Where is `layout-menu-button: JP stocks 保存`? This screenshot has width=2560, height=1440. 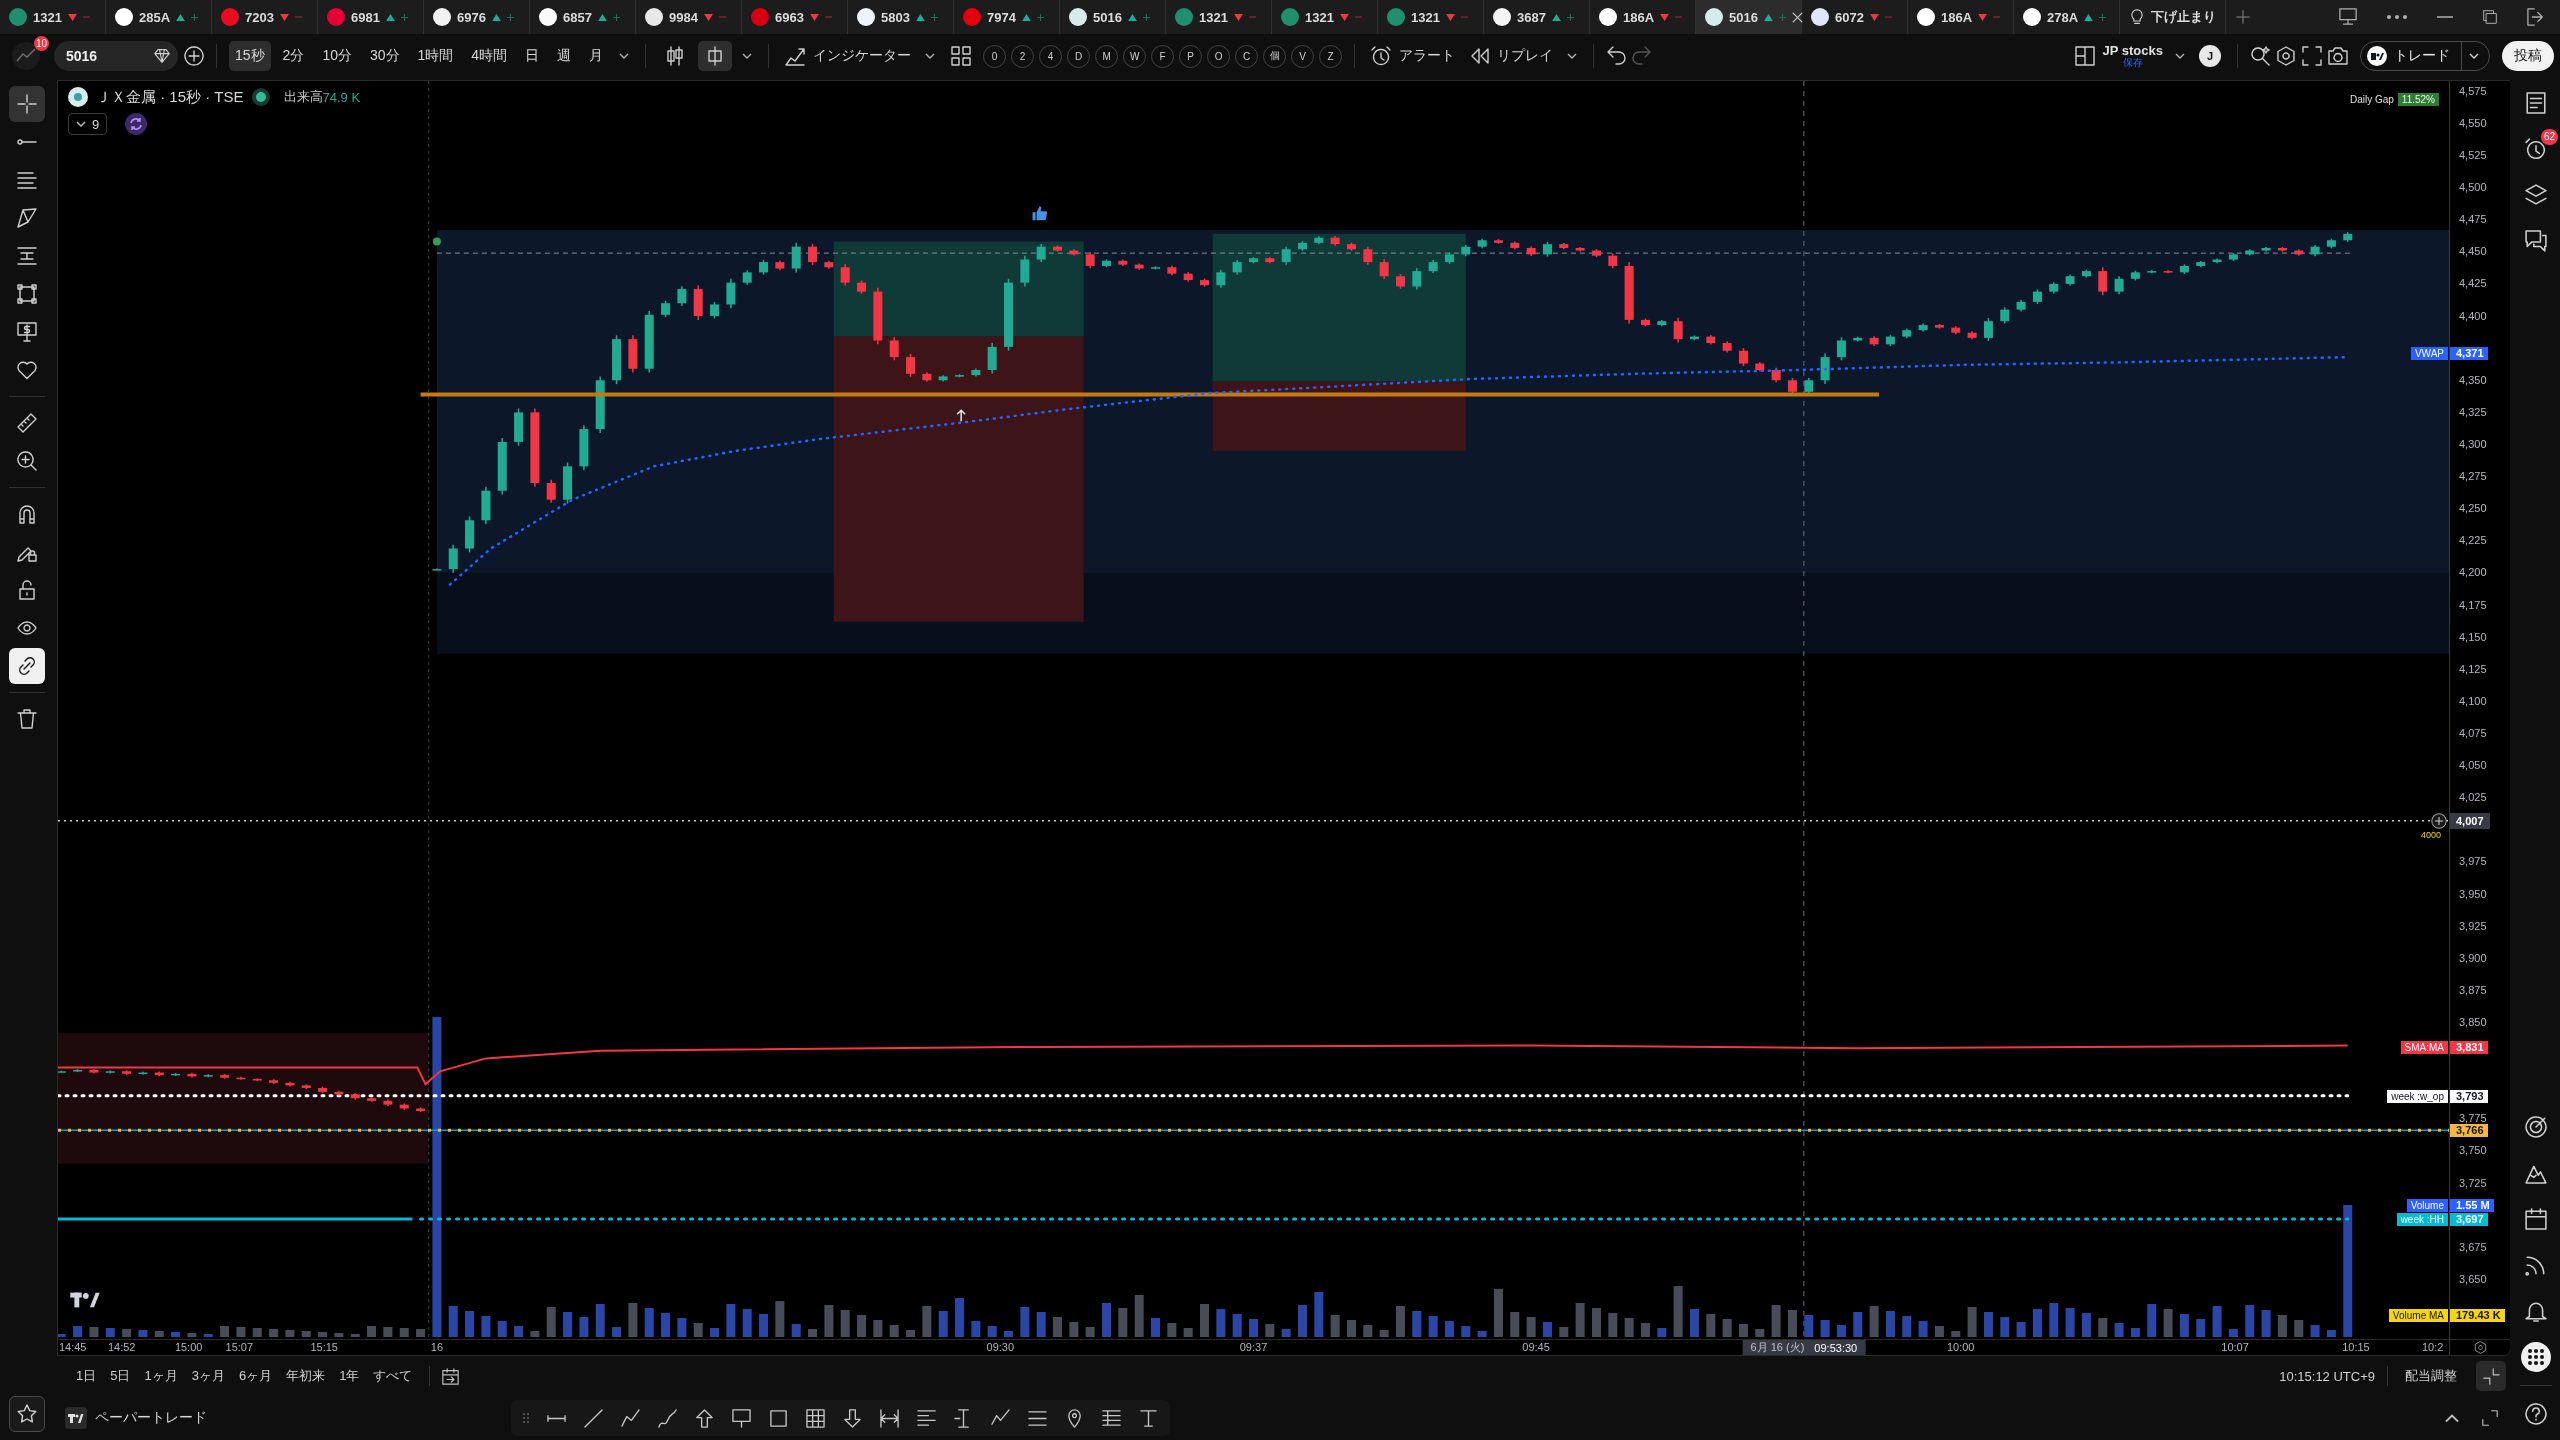 layout-menu-button: JP stocks 保存 is located at coordinates (2132, 56).